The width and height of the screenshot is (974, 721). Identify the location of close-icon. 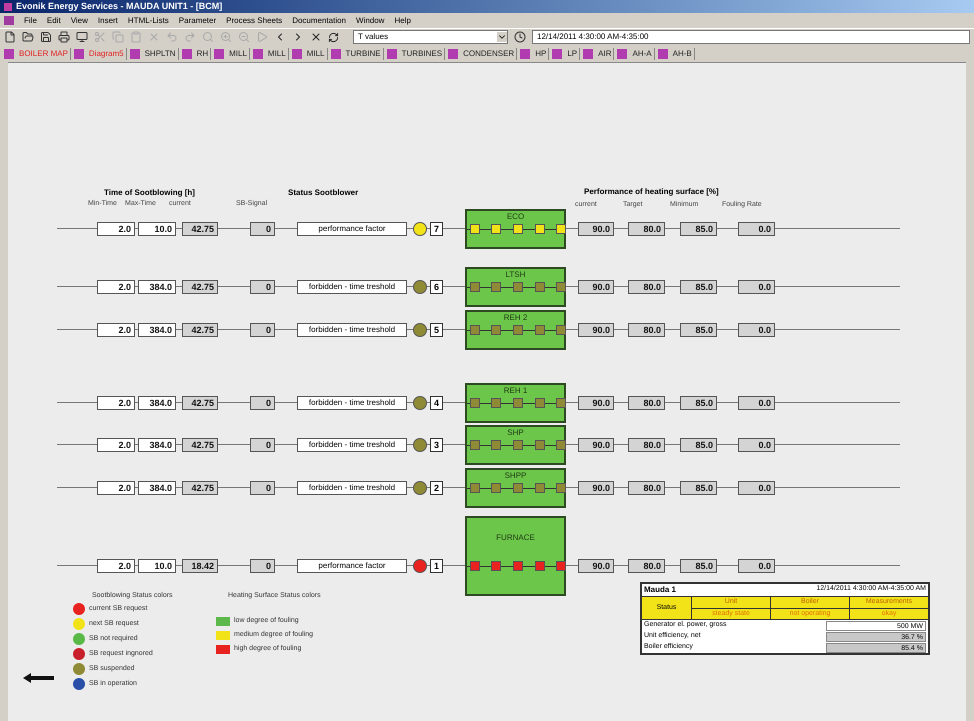
(316, 37).